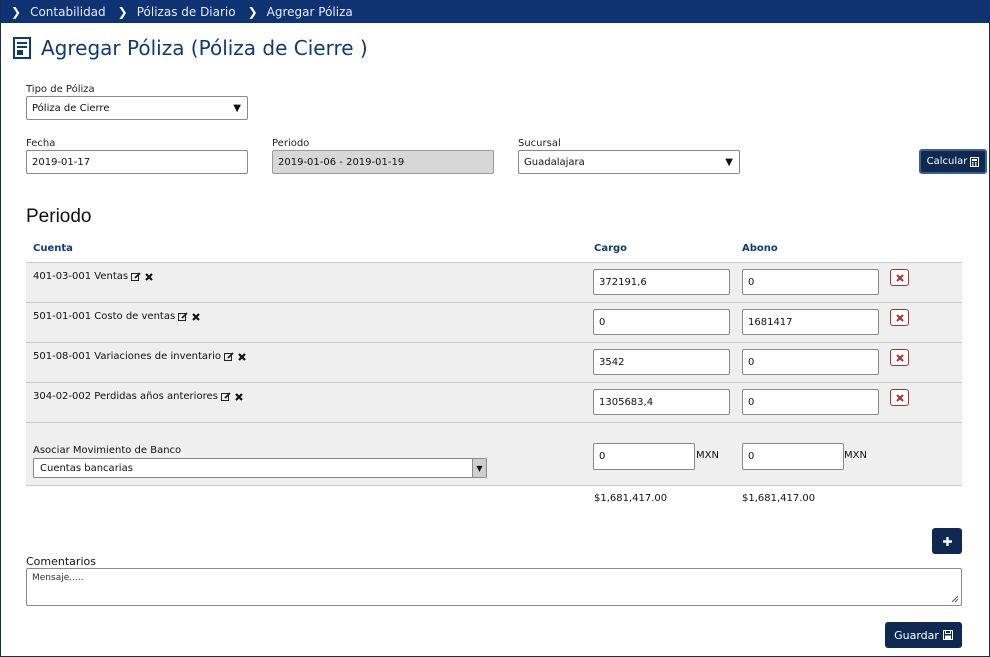 The width and height of the screenshot is (990, 657). I want to click on calculator-icon, so click(975, 161).